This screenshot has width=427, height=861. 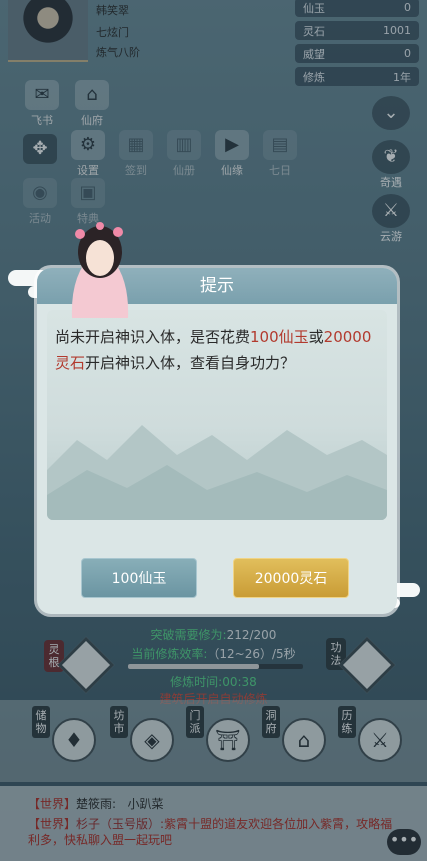 What do you see at coordinates (139, 578) in the screenshot?
I see `pay-jade-button: 100仙玉` at bounding box center [139, 578].